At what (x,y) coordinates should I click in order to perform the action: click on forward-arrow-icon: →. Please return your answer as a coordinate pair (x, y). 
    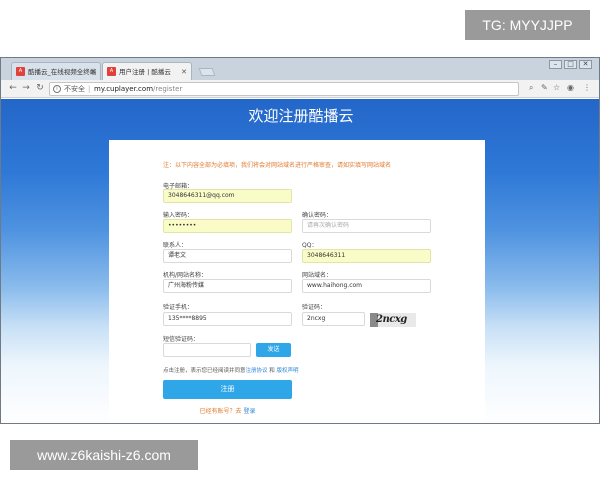
    Looking at the image, I should click on (26, 88).